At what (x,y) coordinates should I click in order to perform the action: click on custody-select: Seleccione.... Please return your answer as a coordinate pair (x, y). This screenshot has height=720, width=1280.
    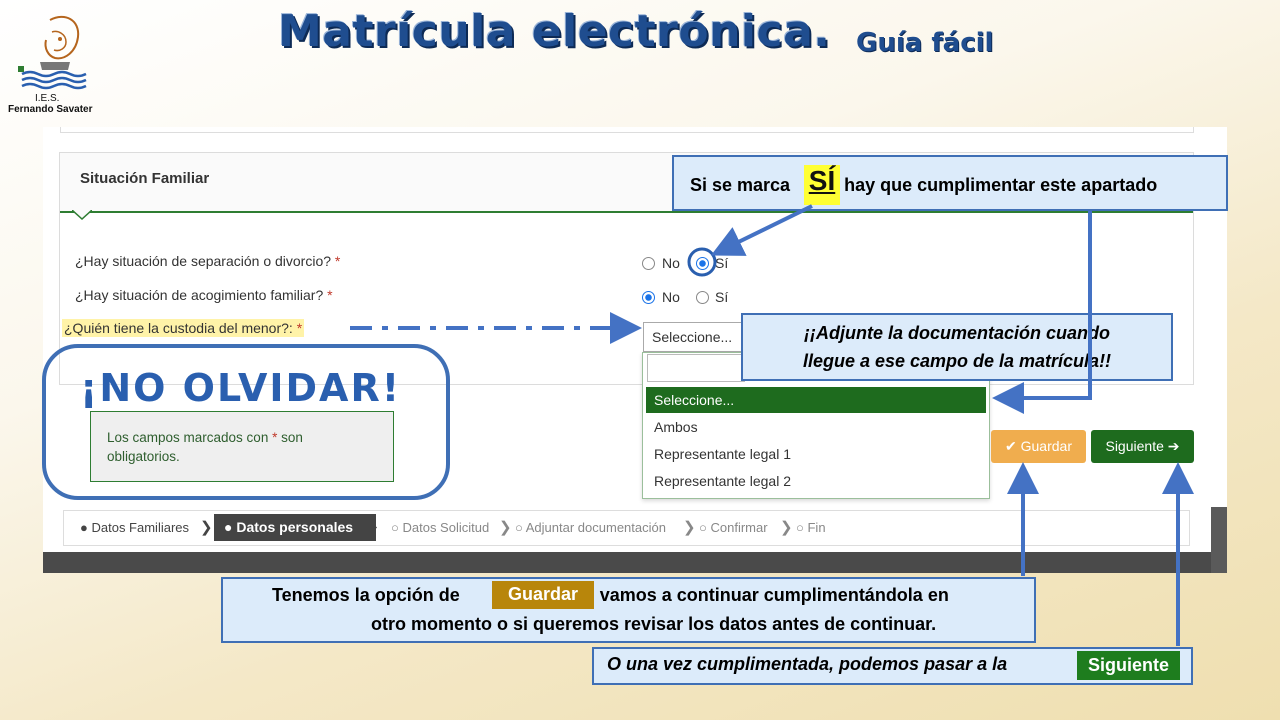
    Looking at the image, I should click on (693, 337).